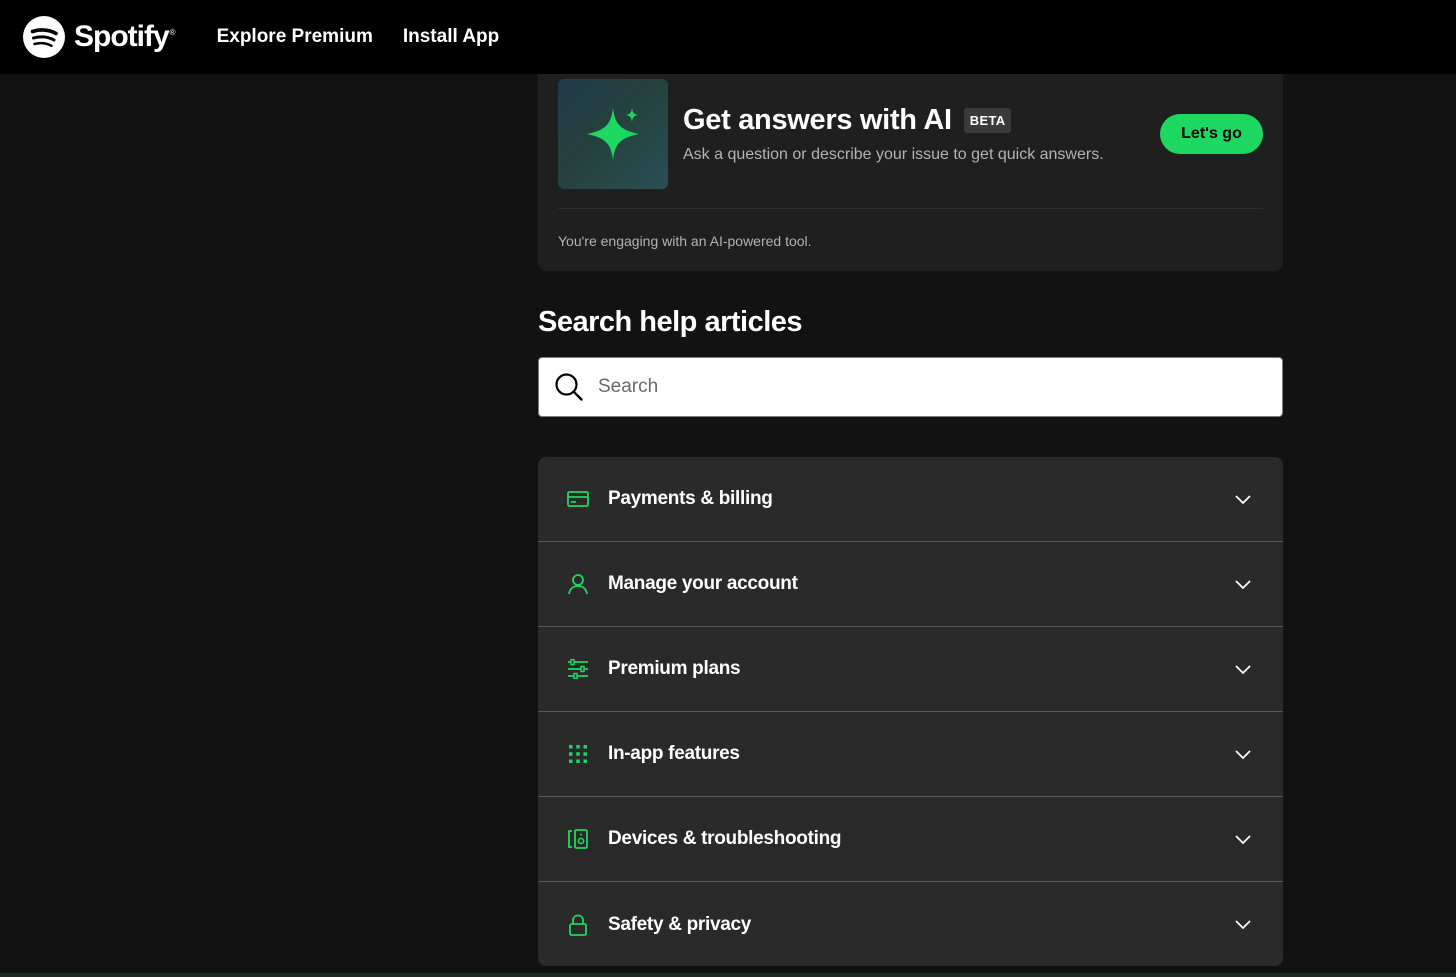 Image resolution: width=1456 pixels, height=977 pixels. What do you see at coordinates (847, 120) in the screenshot?
I see `ai-card-title: Get answers with AI BETA` at bounding box center [847, 120].